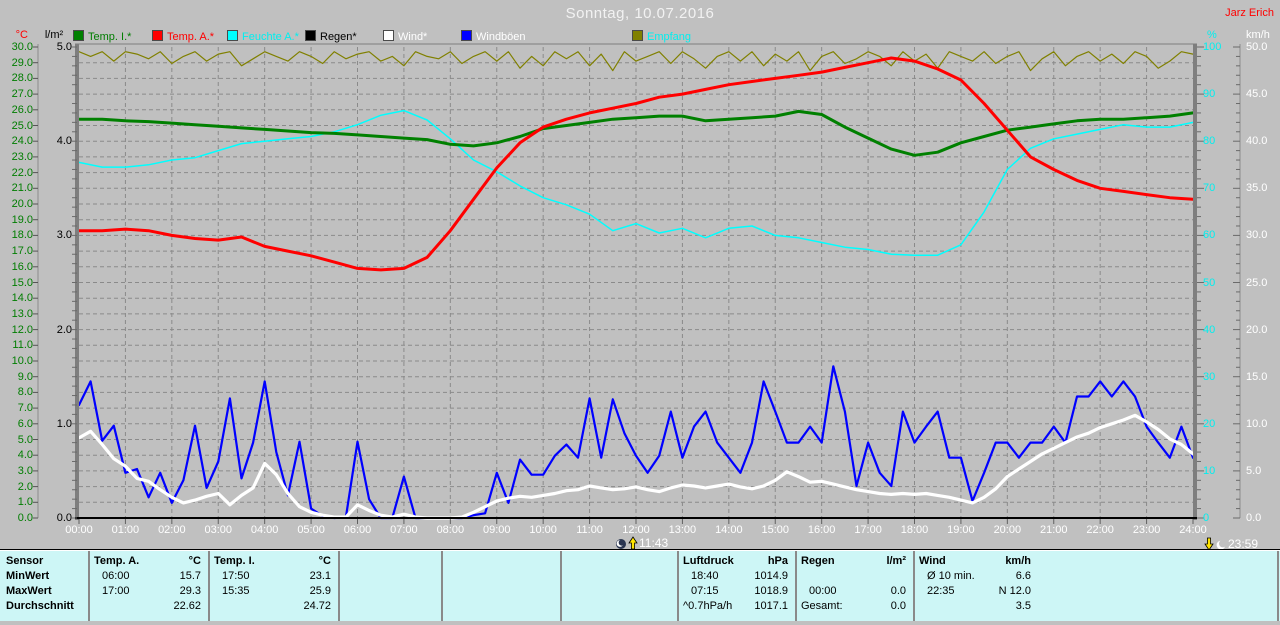 This screenshot has width=1280, height=625. I want to click on time-tick-label: 13:00, so click(682, 530).